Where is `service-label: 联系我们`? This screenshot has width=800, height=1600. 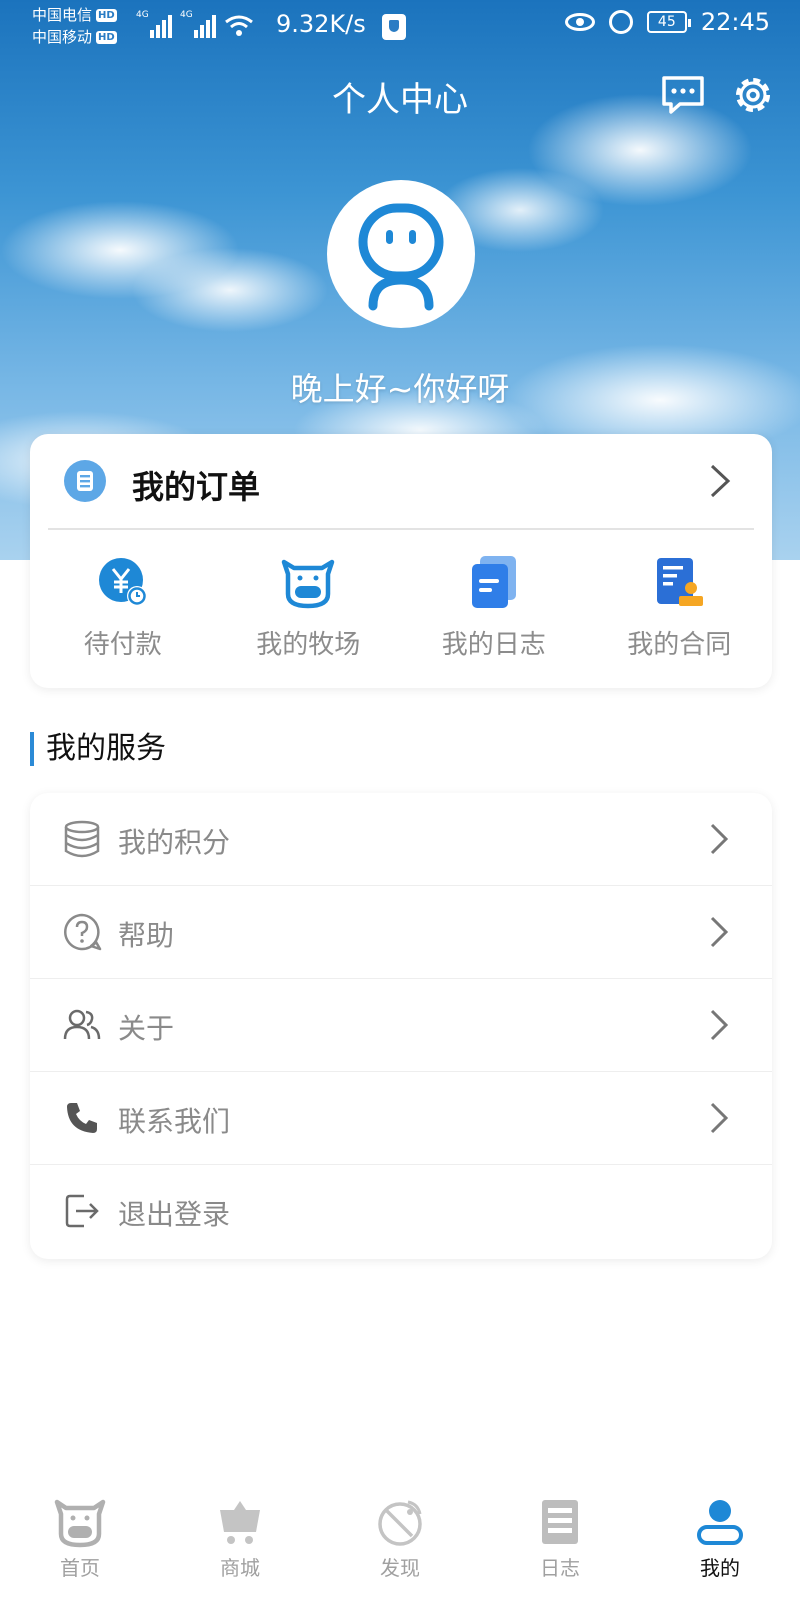
service-label: 联系我们 is located at coordinates (174, 1121).